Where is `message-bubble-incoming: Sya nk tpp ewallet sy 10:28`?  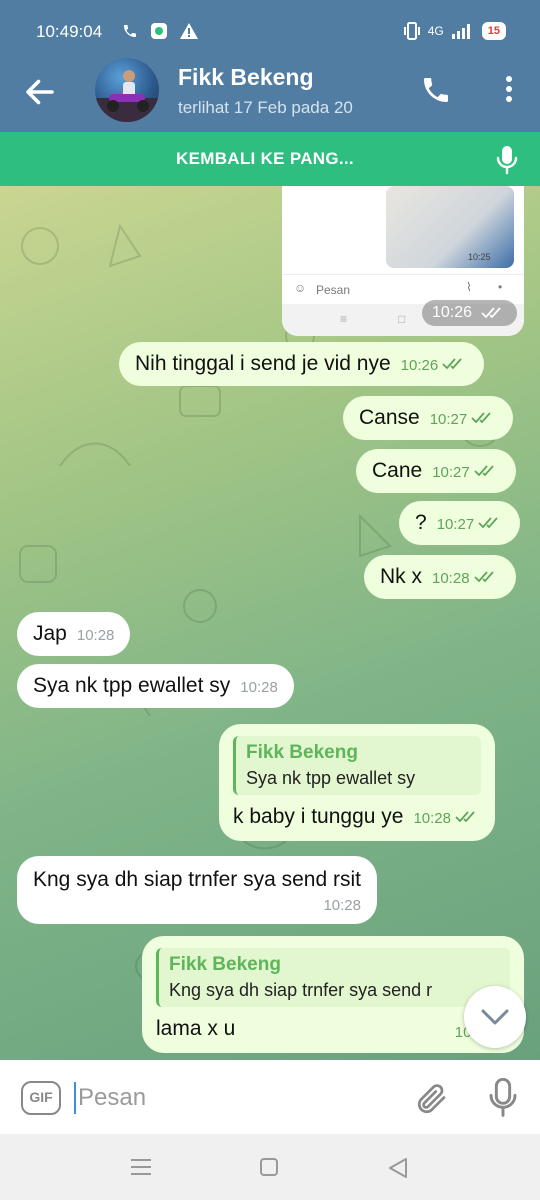
message-bubble-incoming: Sya nk tpp ewallet sy 10:28 is located at coordinates (155, 686).